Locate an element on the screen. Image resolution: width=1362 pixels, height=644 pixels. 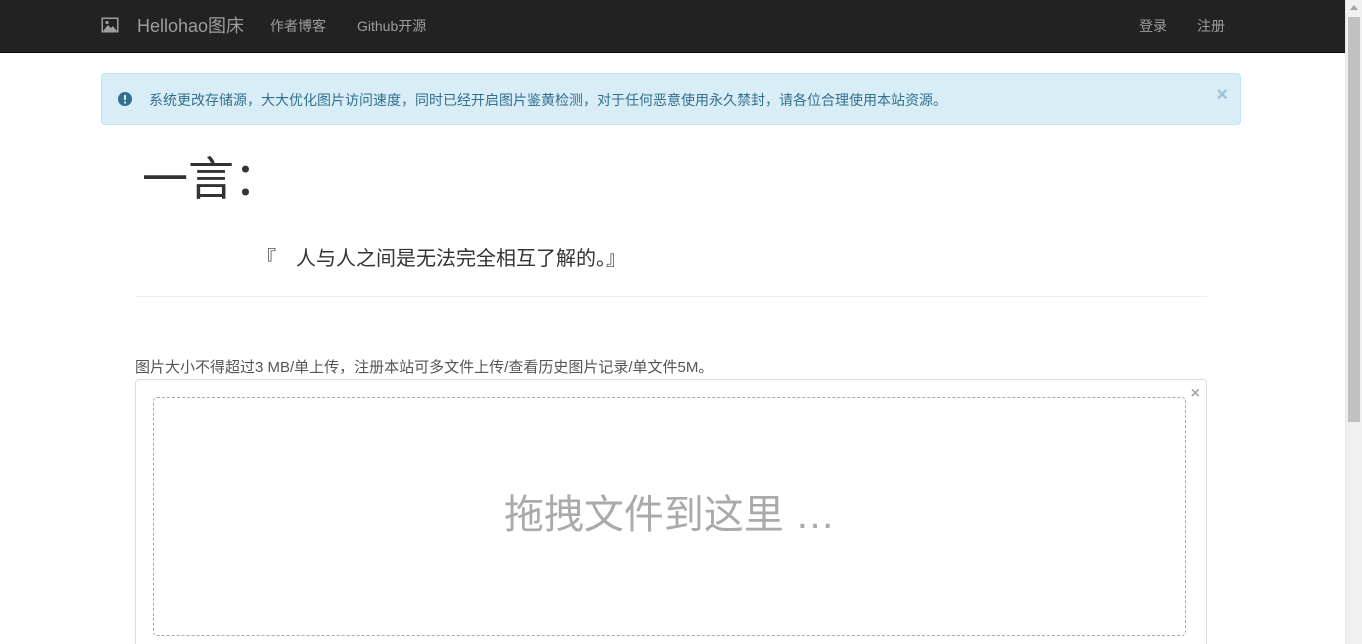
divider is located at coordinates (671, 296).